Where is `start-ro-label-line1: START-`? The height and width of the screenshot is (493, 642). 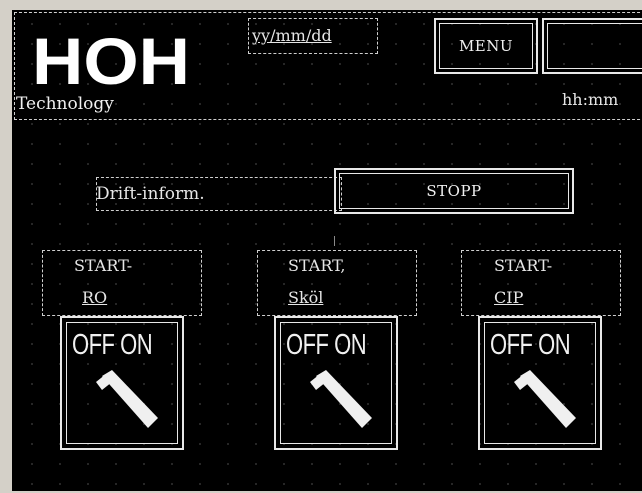
start-ro-label-line1: START- is located at coordinates (103, 265).